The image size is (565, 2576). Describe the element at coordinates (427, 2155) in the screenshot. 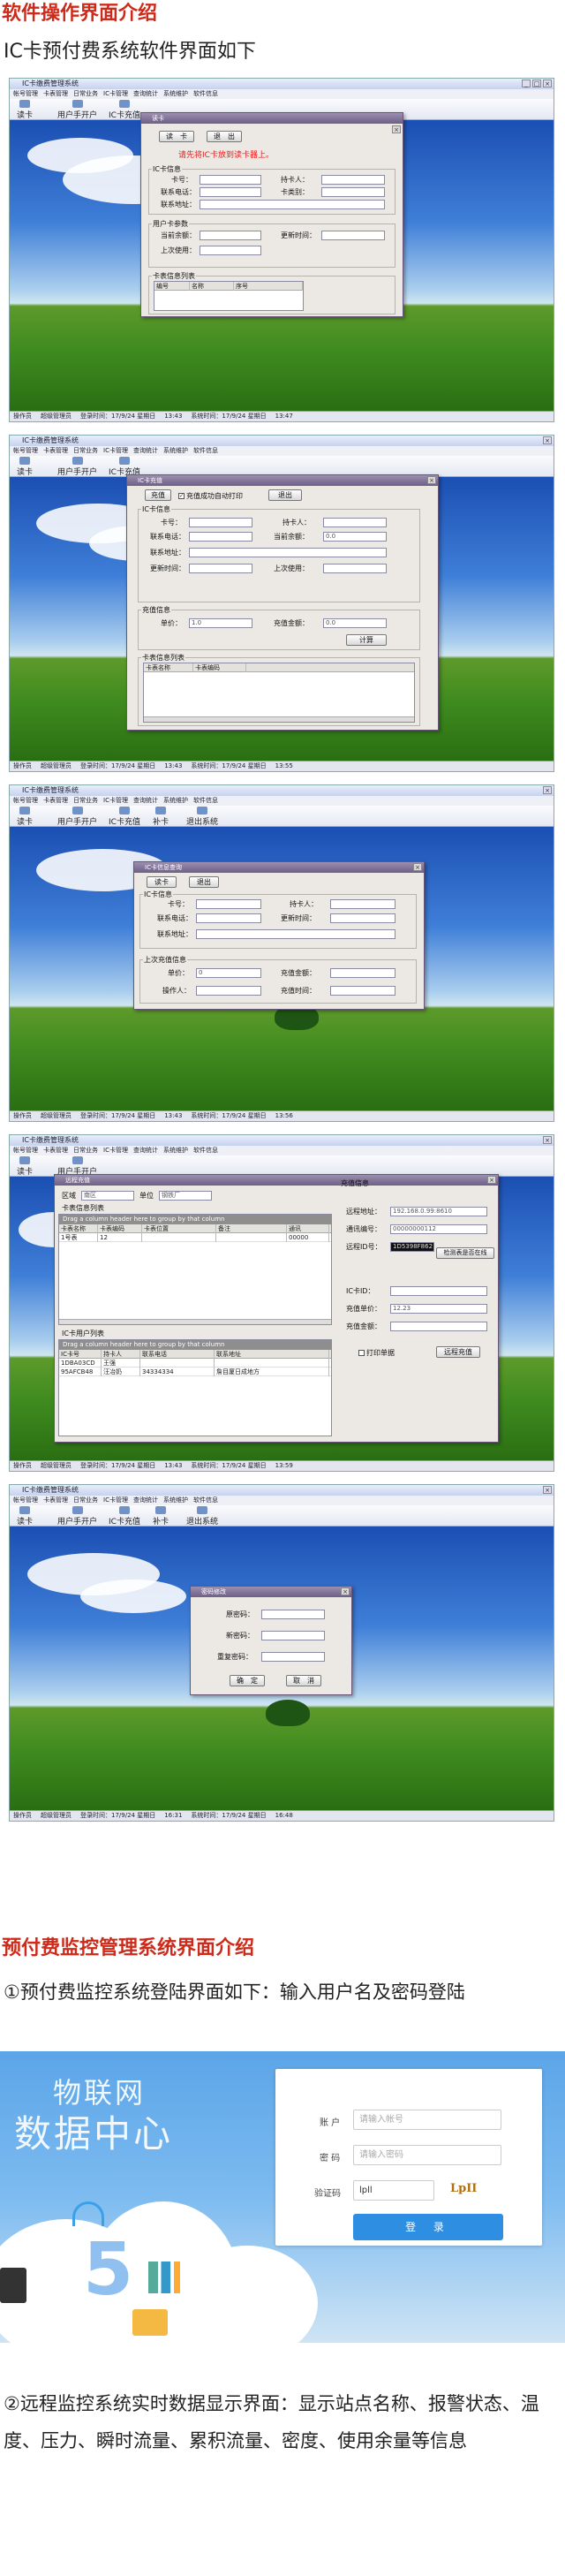

I see `password-input: 请输入密码` at that location.